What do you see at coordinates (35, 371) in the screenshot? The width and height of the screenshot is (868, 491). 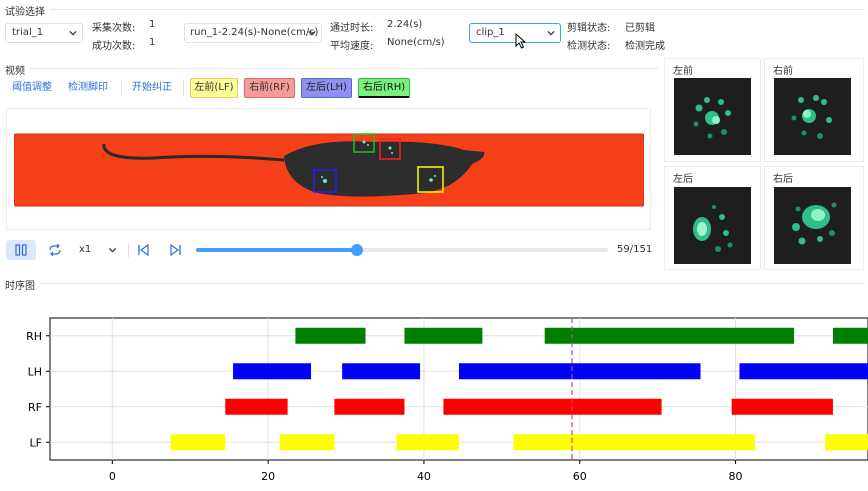 I see `y-tick-label: LH` at bounding box center [35, 371].